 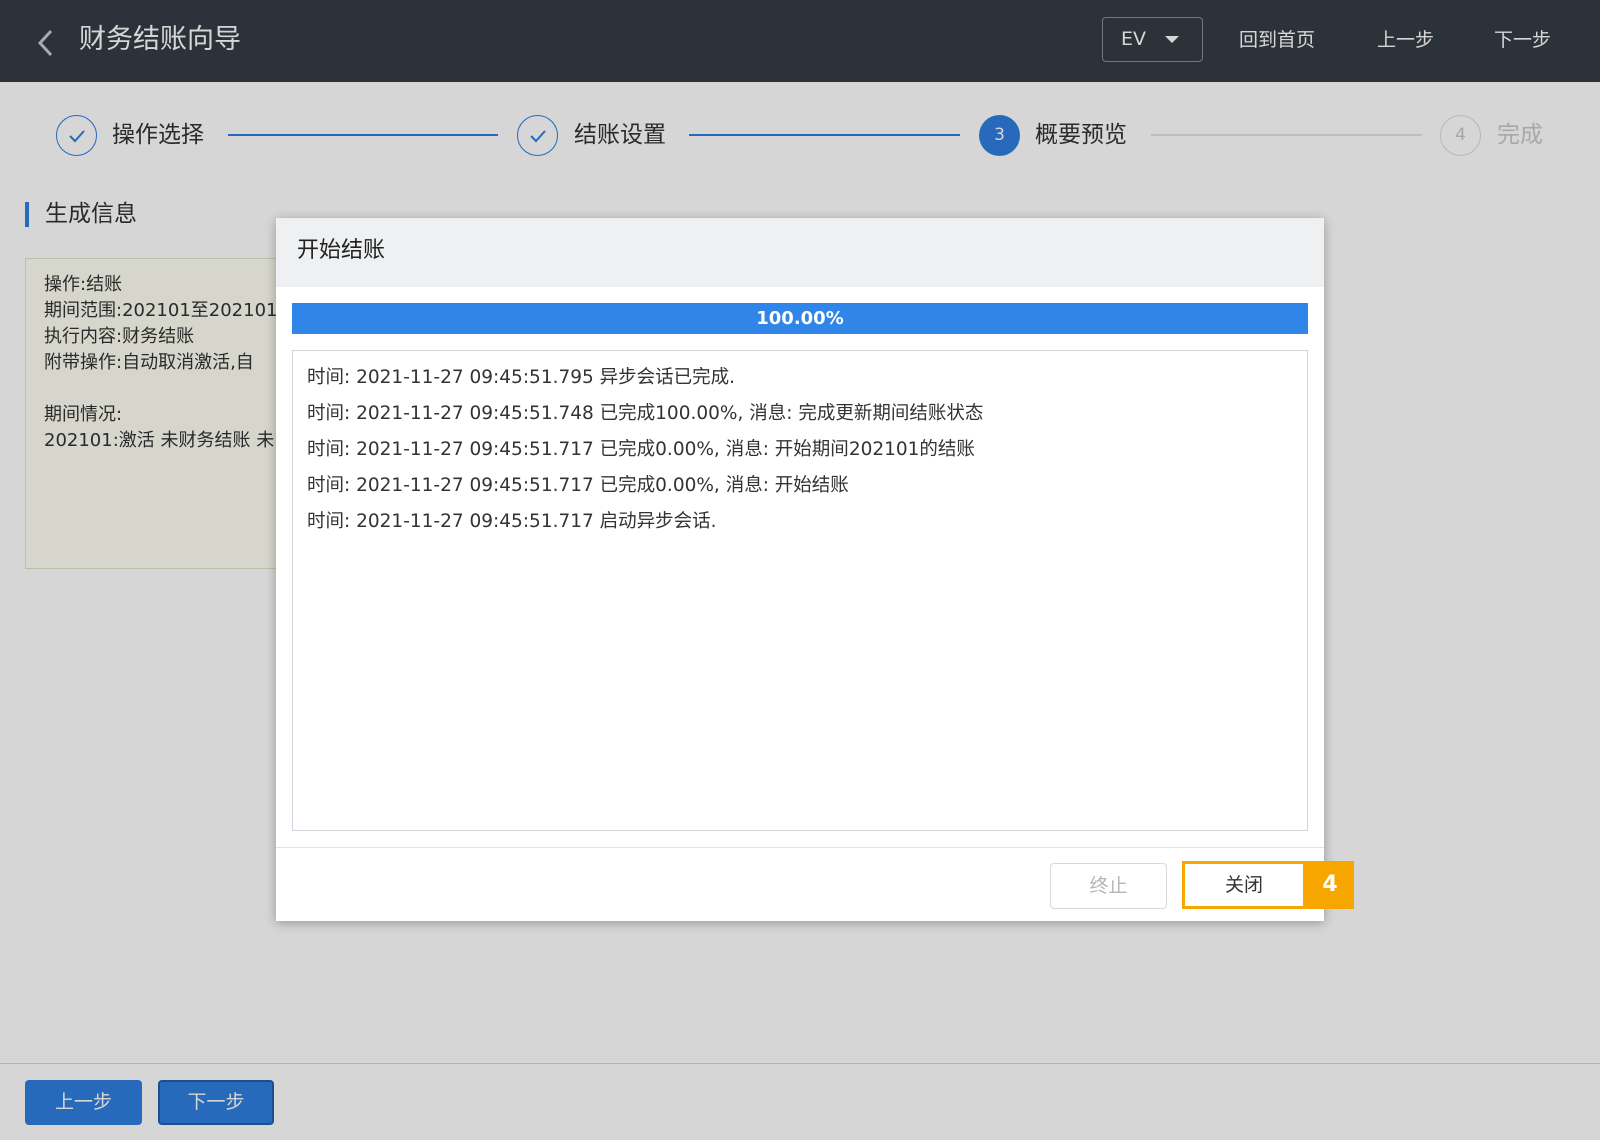 What do you see at coordinates (521, 377) in the screenshot?
I see `log-line: 时间: 2021-11-27 09:45:51.795 异步会话已完成.` at bounding box center [521, 377].